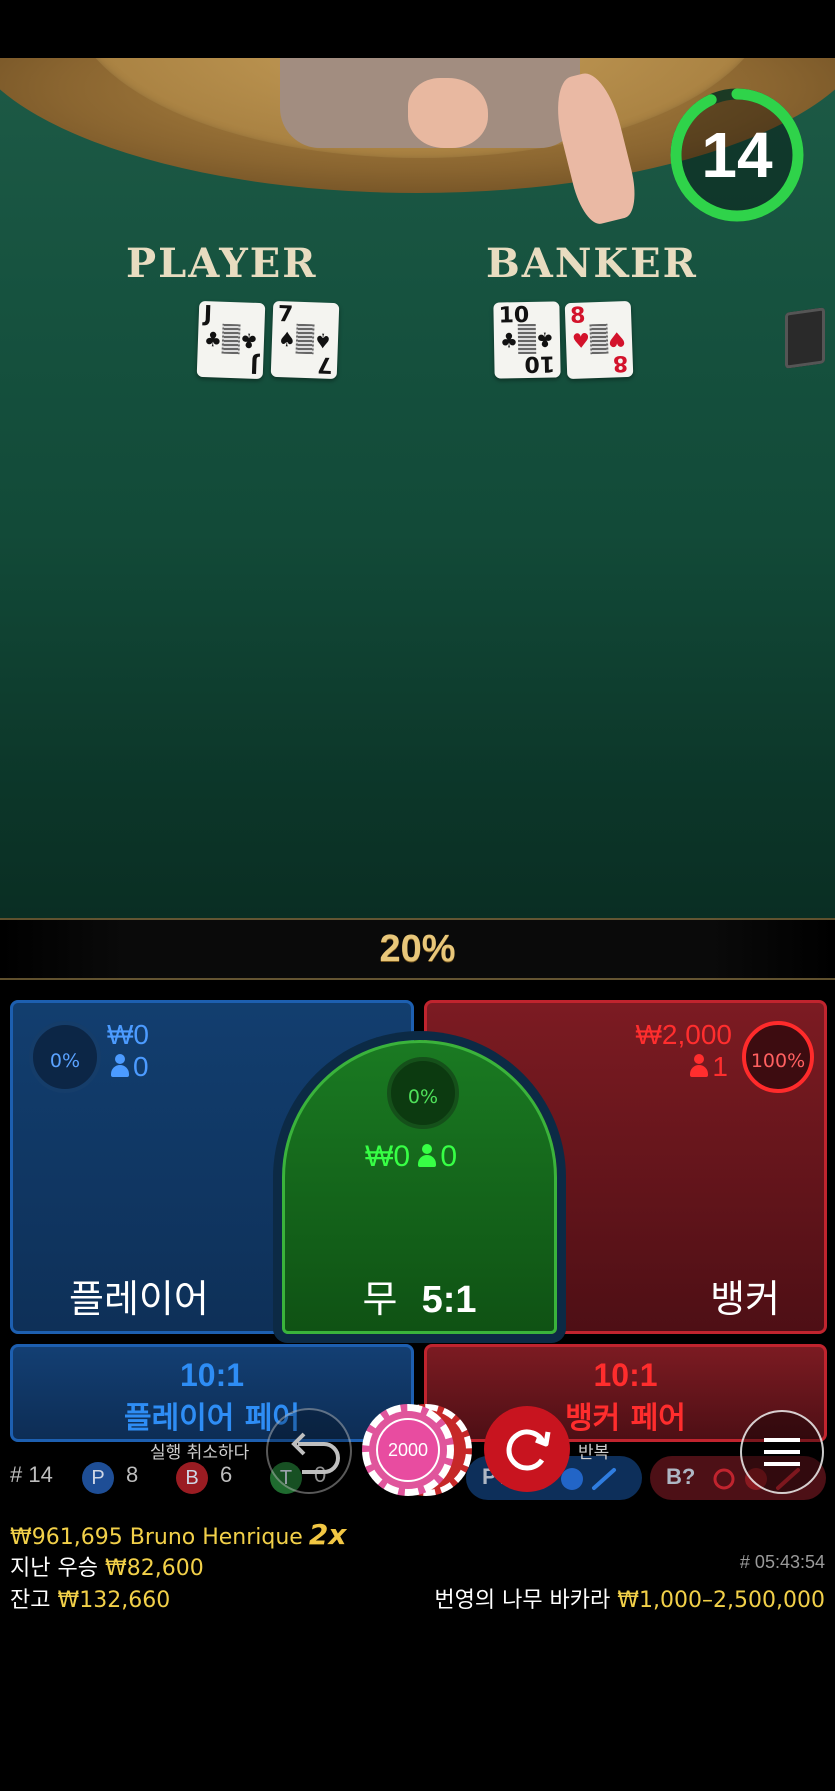 The width and height of the screenshot is (835, 1791). I want to click on timer-value: 14, so click(737, 155).